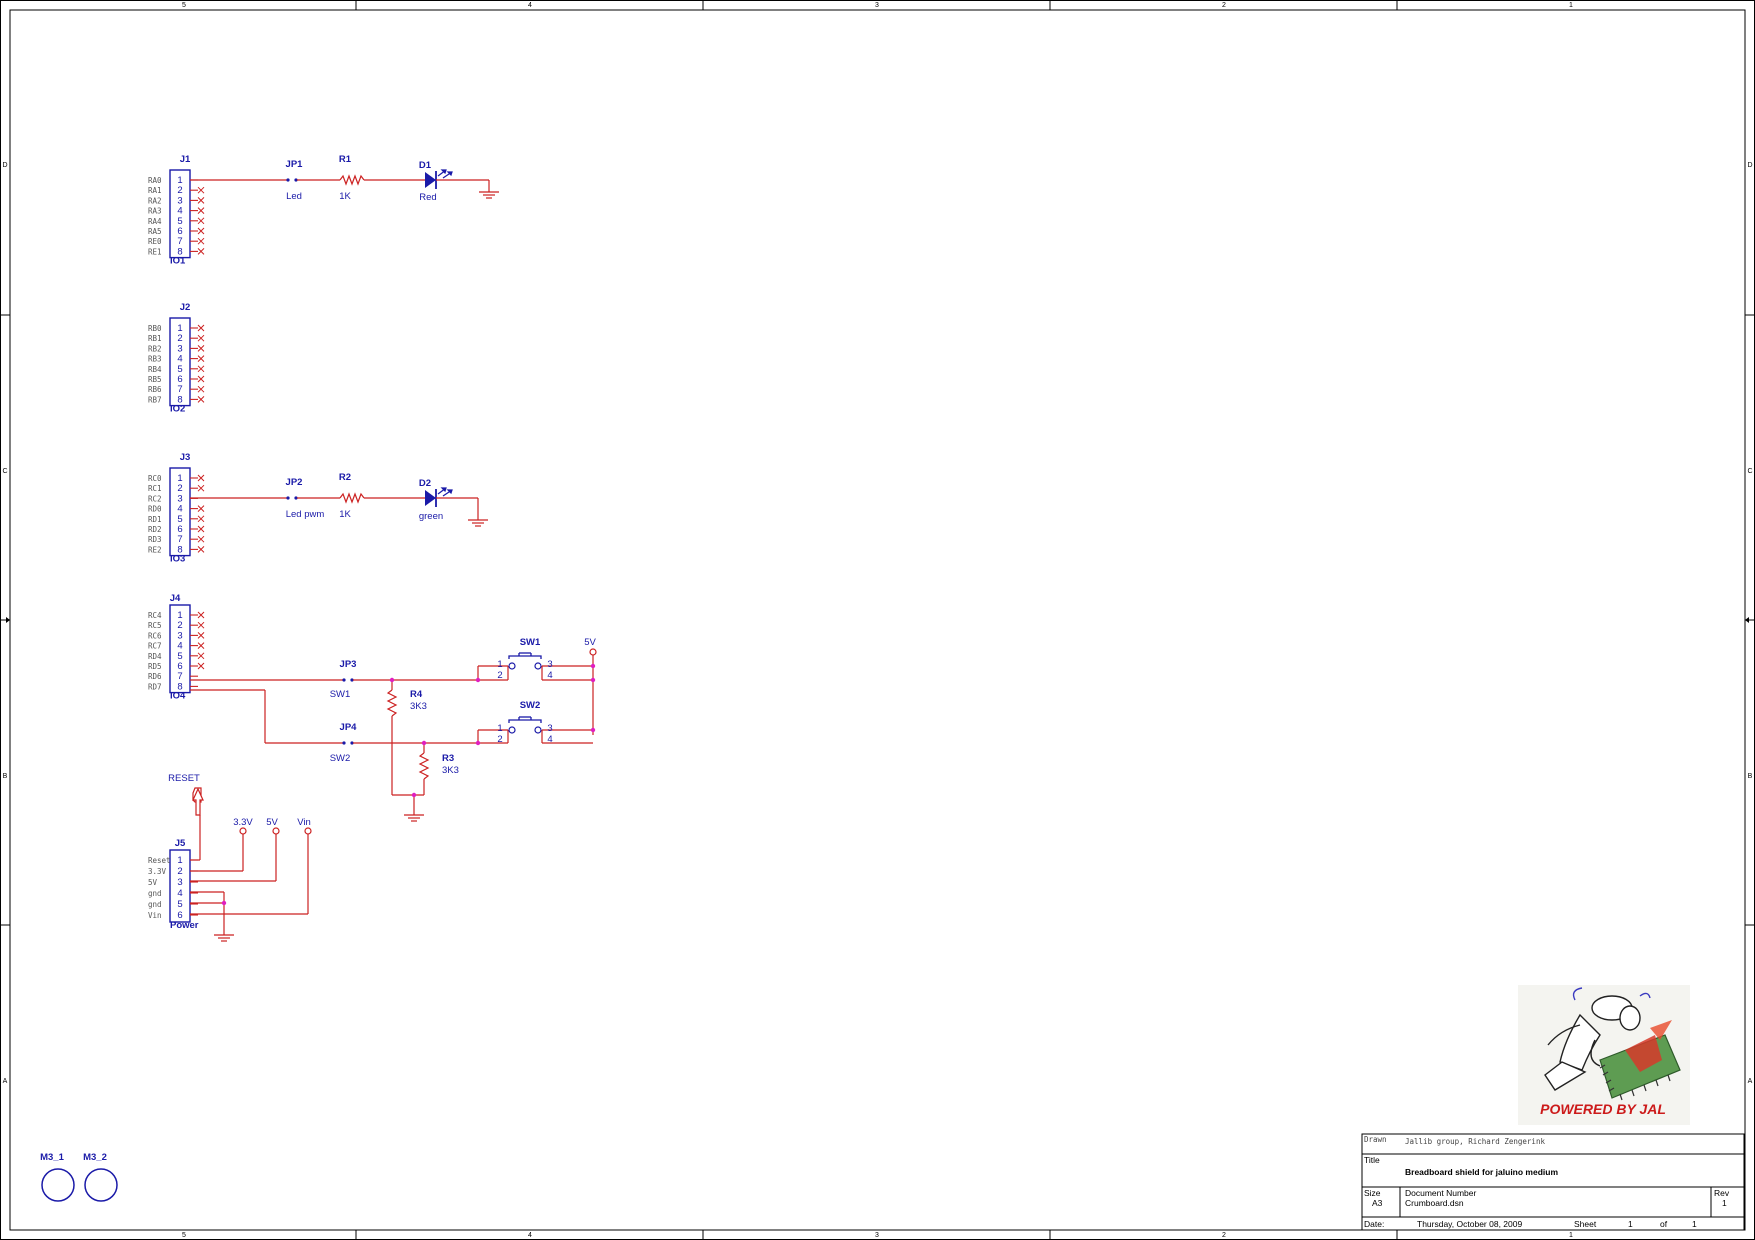  I want to click on powered-by-jal-logo: POWERED BY JAL, so click(1604, 1055).